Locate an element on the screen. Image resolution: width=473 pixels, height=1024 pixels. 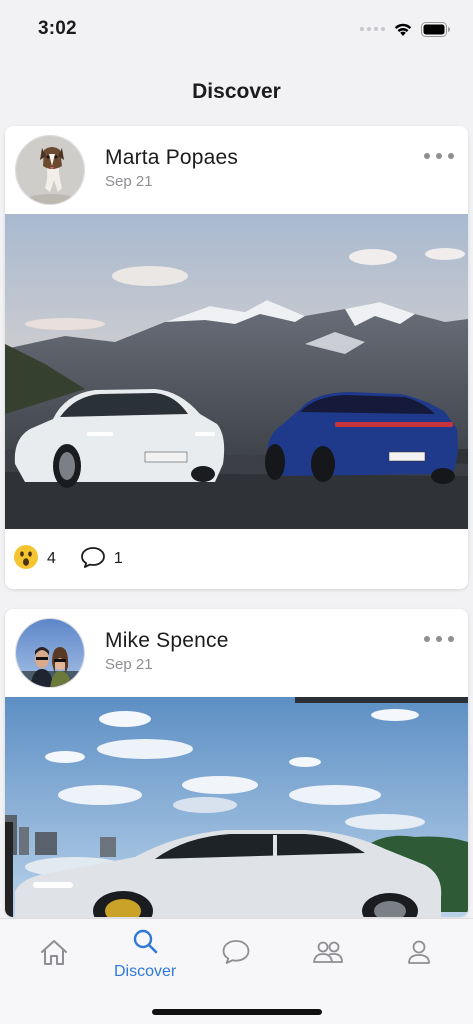
author-info: Mike Spence Sep 21 is located at coordinates (167, 651).